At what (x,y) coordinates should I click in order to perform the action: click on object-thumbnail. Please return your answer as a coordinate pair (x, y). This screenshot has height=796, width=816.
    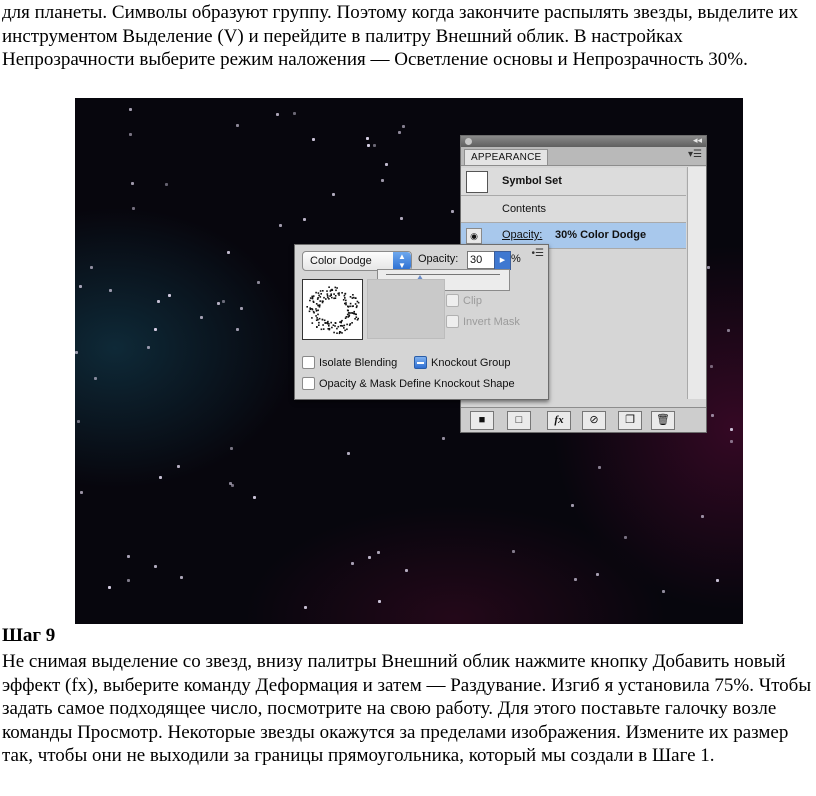
    Looking at the image, I should click on (332, 309).